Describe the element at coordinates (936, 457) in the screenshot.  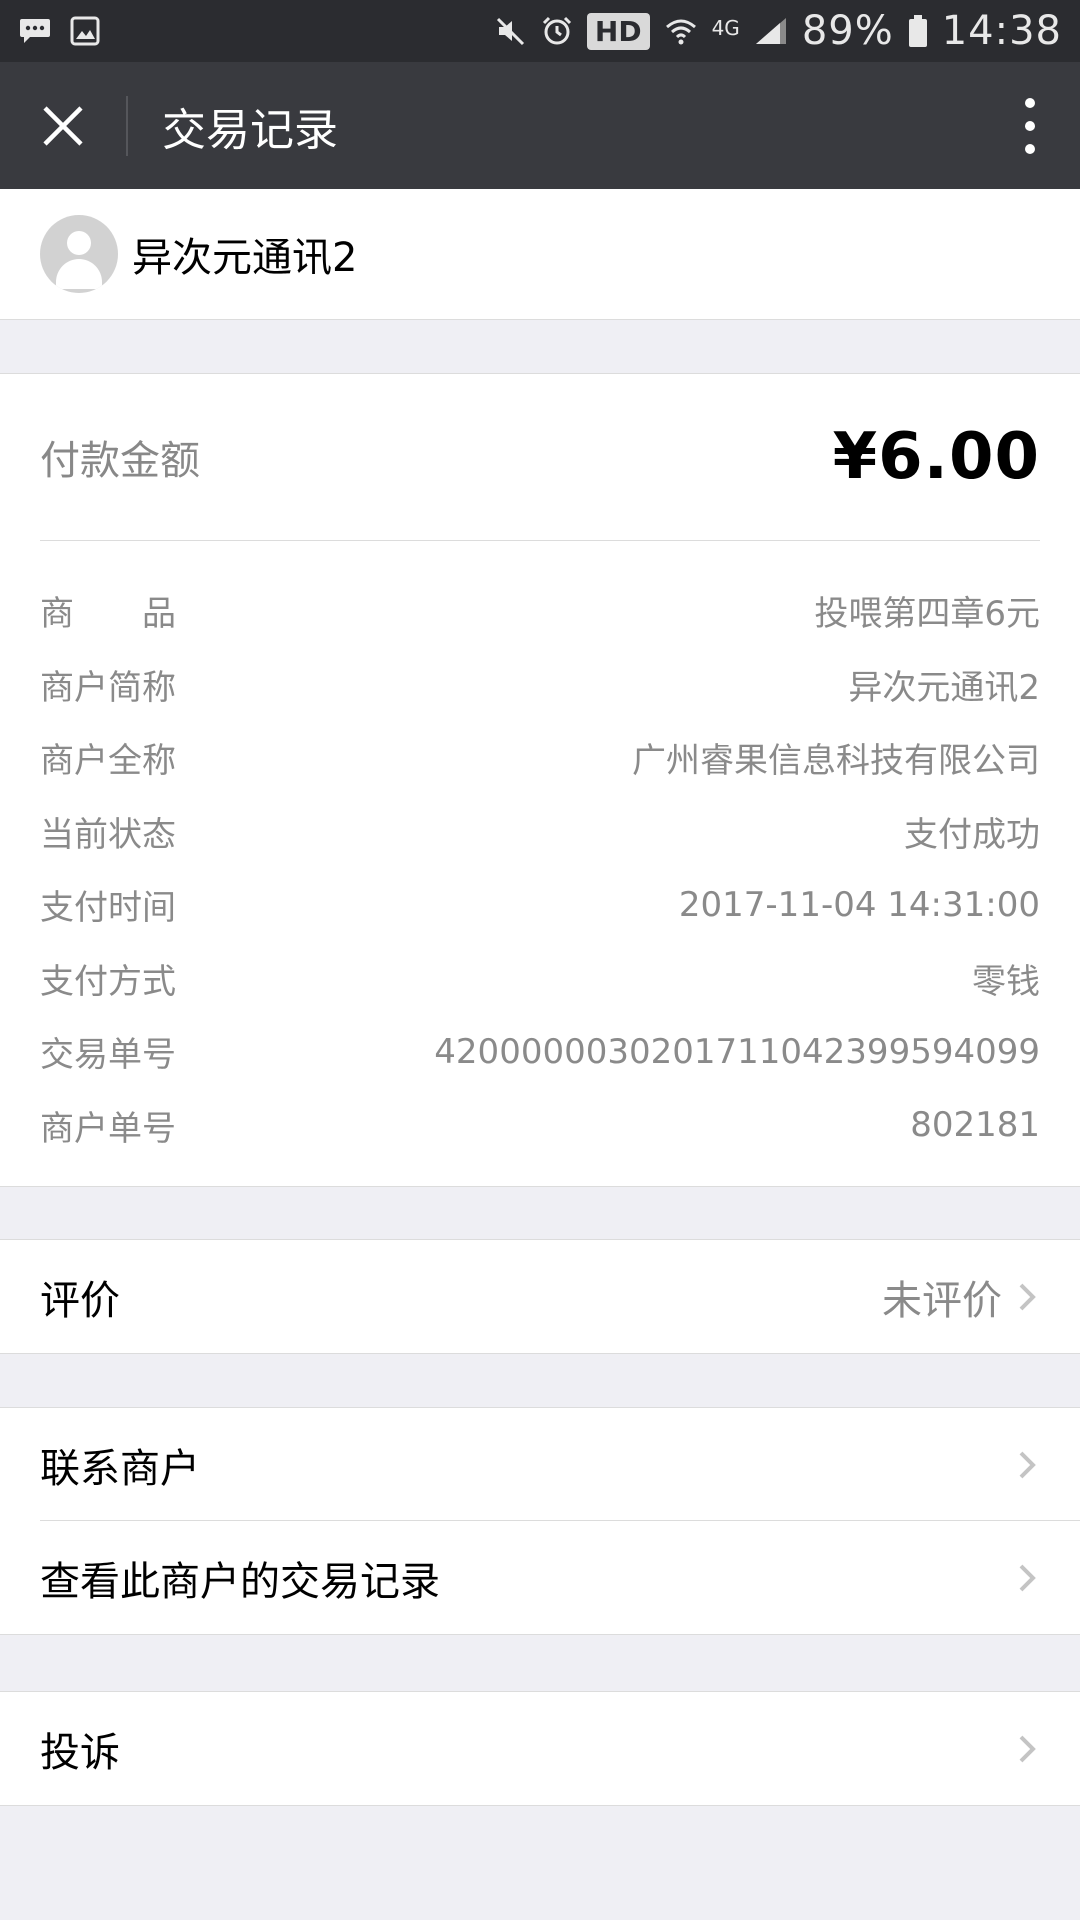
I see `amount-value: ¥6.00` at that location.